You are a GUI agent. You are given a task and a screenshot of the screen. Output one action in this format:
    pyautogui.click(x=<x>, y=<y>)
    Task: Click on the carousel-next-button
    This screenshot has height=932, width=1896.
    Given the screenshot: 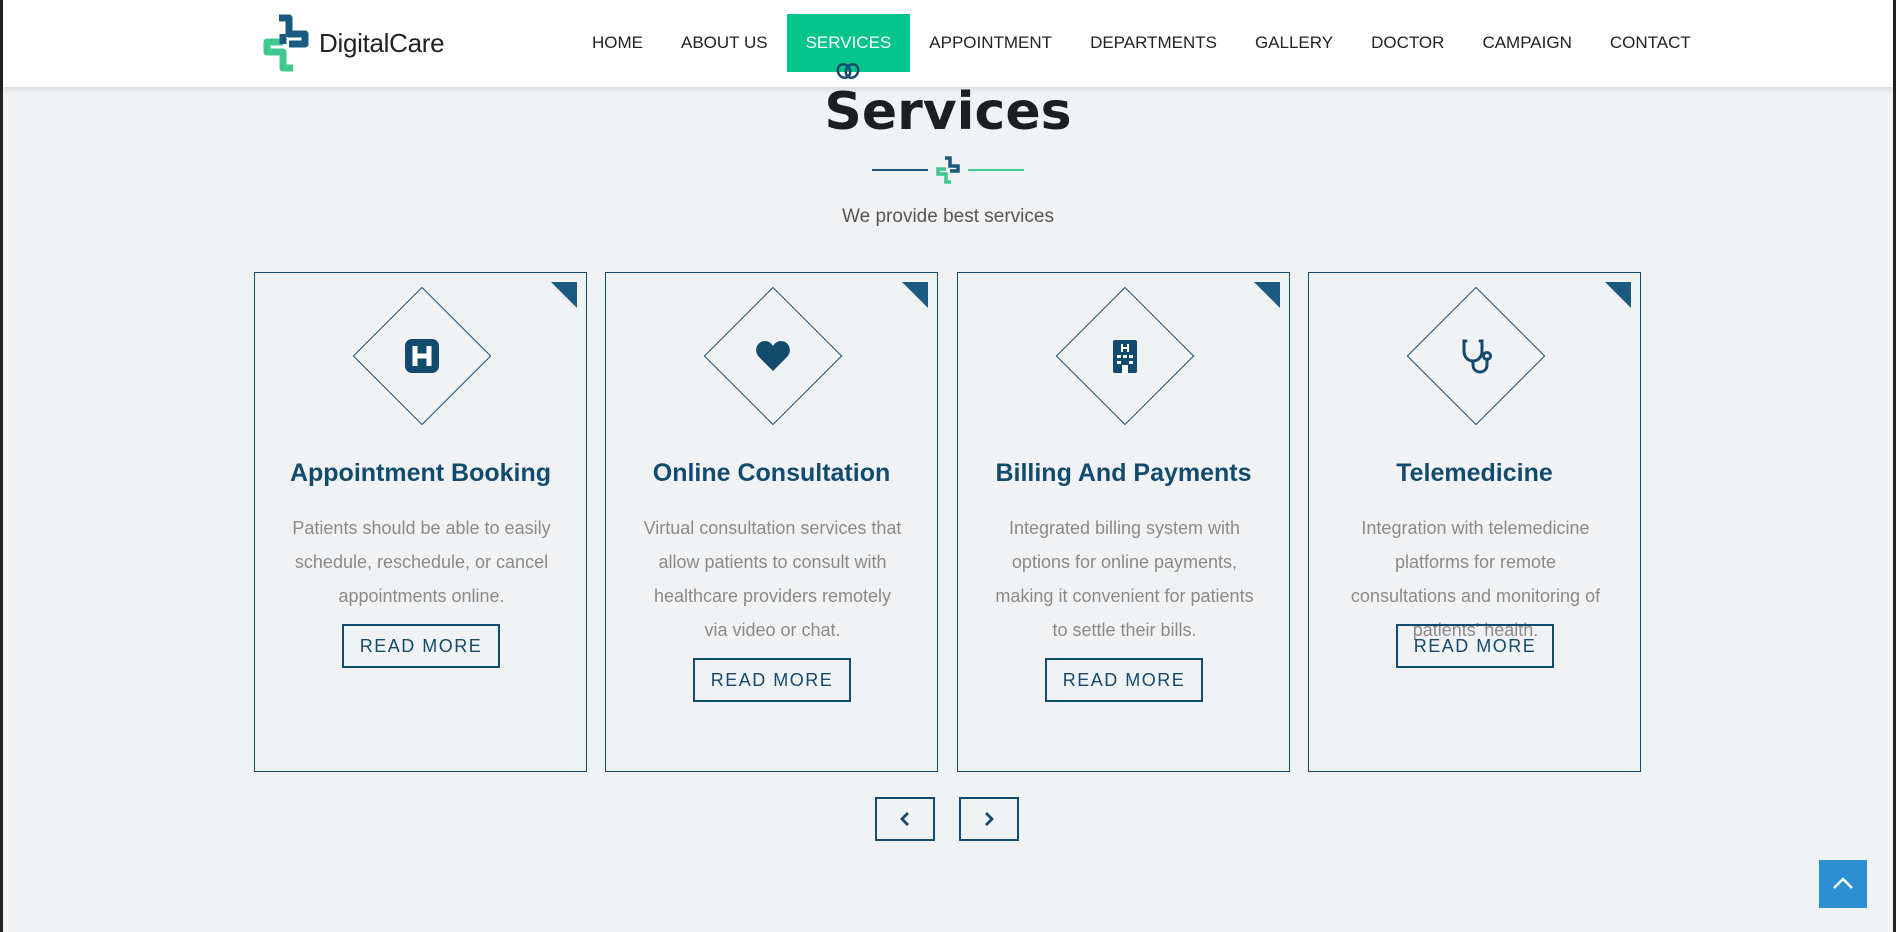 What is the action you would take?
    pyautogui.click(x=989, y=819)
    